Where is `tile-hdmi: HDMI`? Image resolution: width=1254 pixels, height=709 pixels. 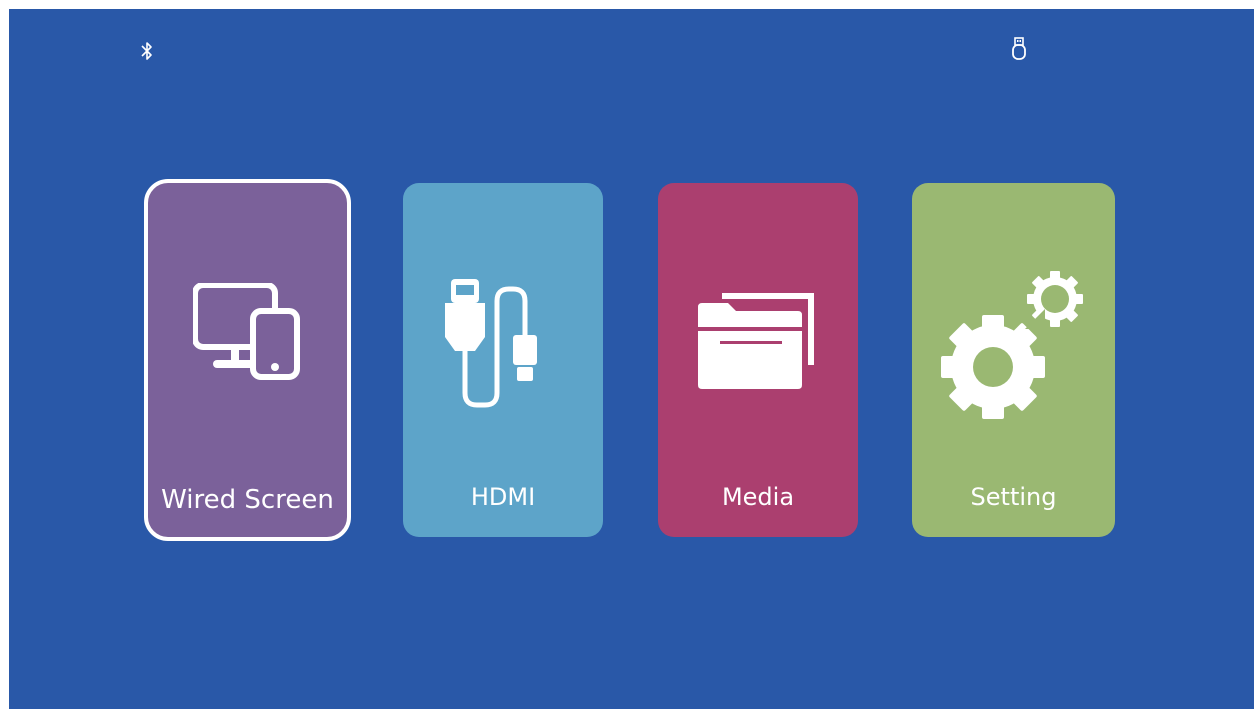
tile-hdmi: HDMI is located at coordinates (503, 360).